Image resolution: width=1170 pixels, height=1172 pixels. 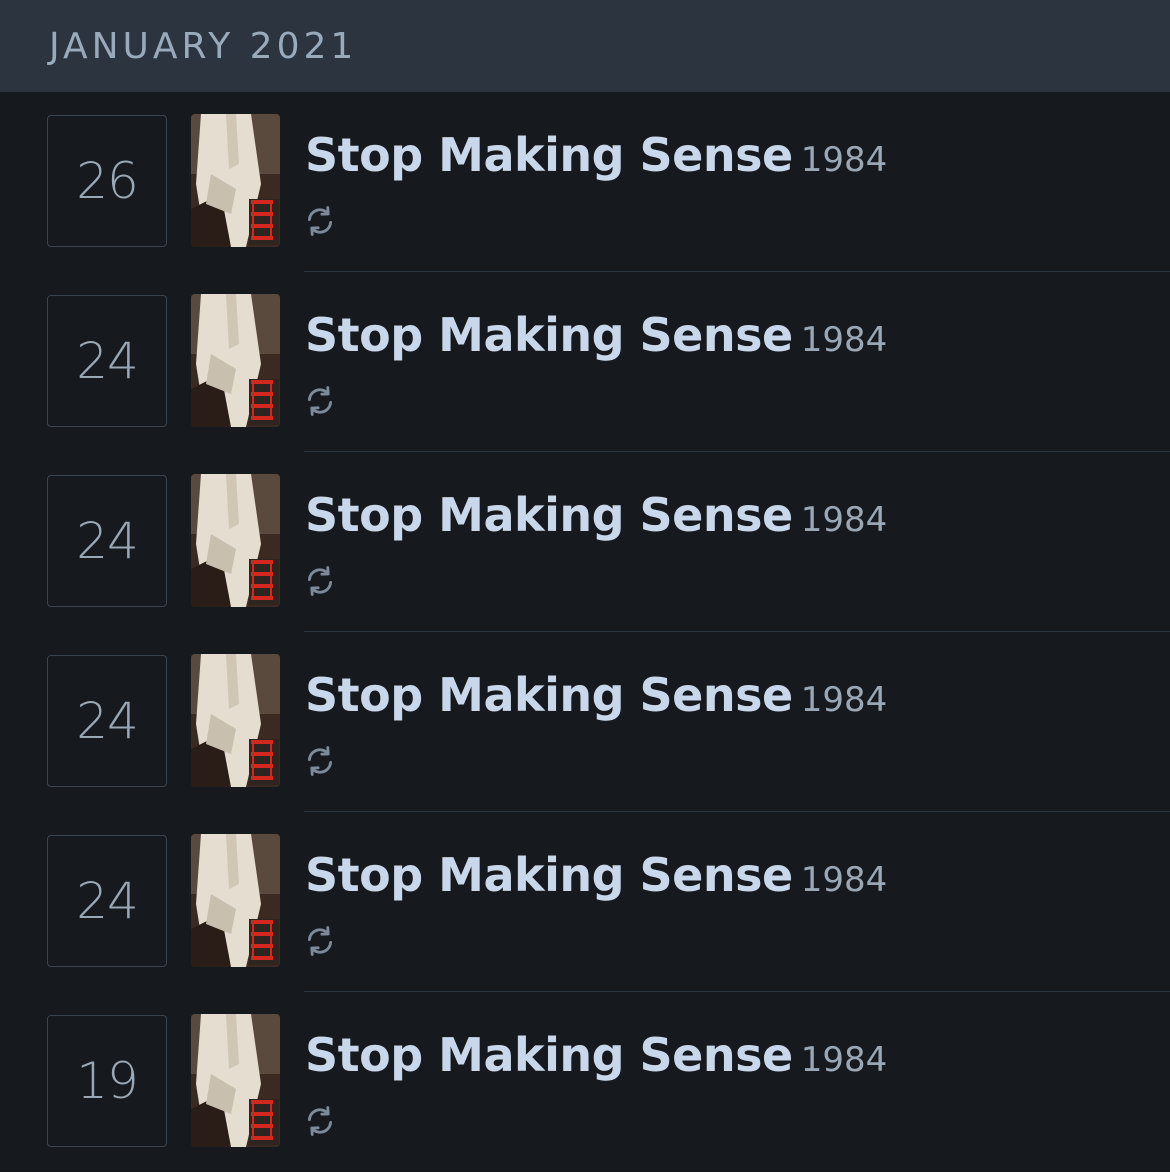 What do you see at coordinates (203, 46) in the screenshot?
I see `month-header-label: JANUARY 2021` at bounding box center [203, 46].